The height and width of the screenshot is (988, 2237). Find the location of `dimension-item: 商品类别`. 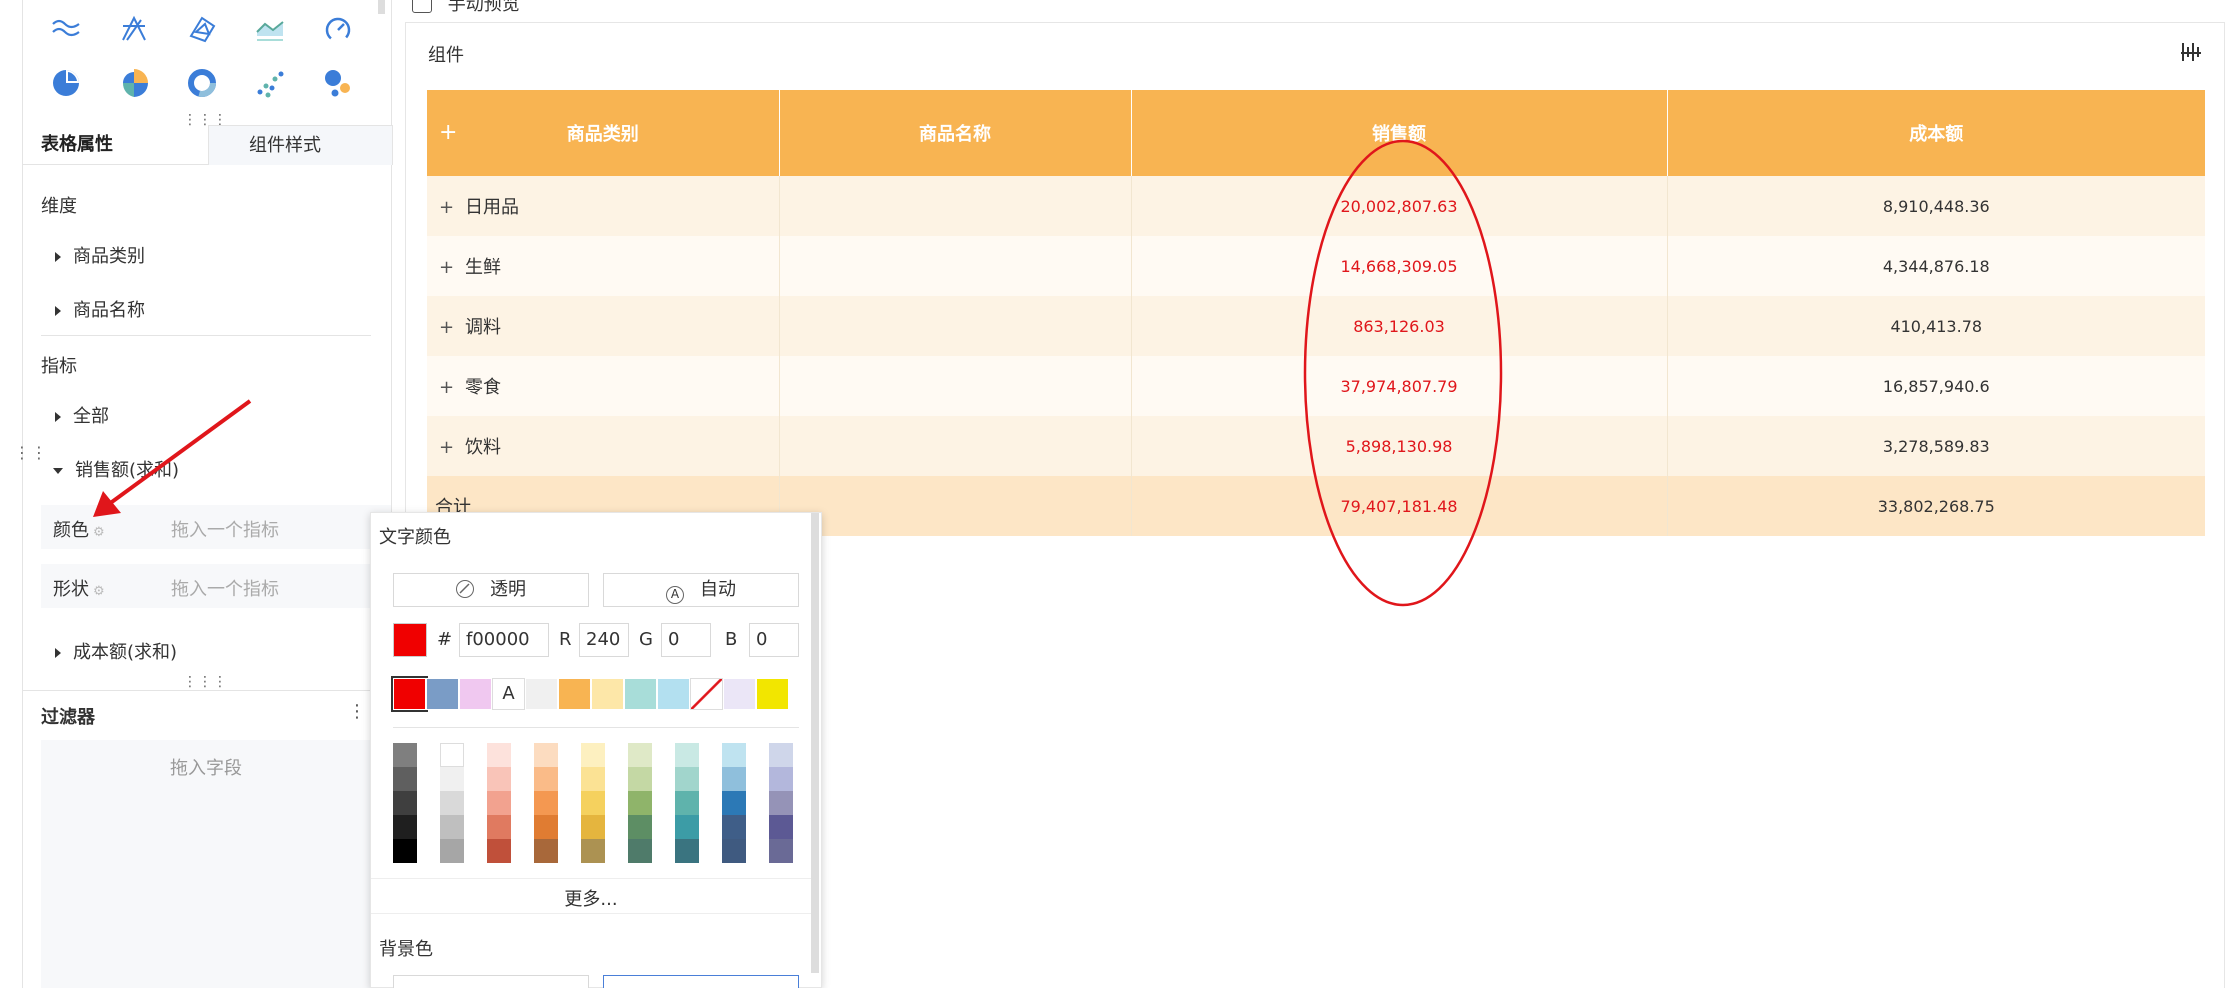

dimension-item: 商品类别 is located at coordinates (100, 255).